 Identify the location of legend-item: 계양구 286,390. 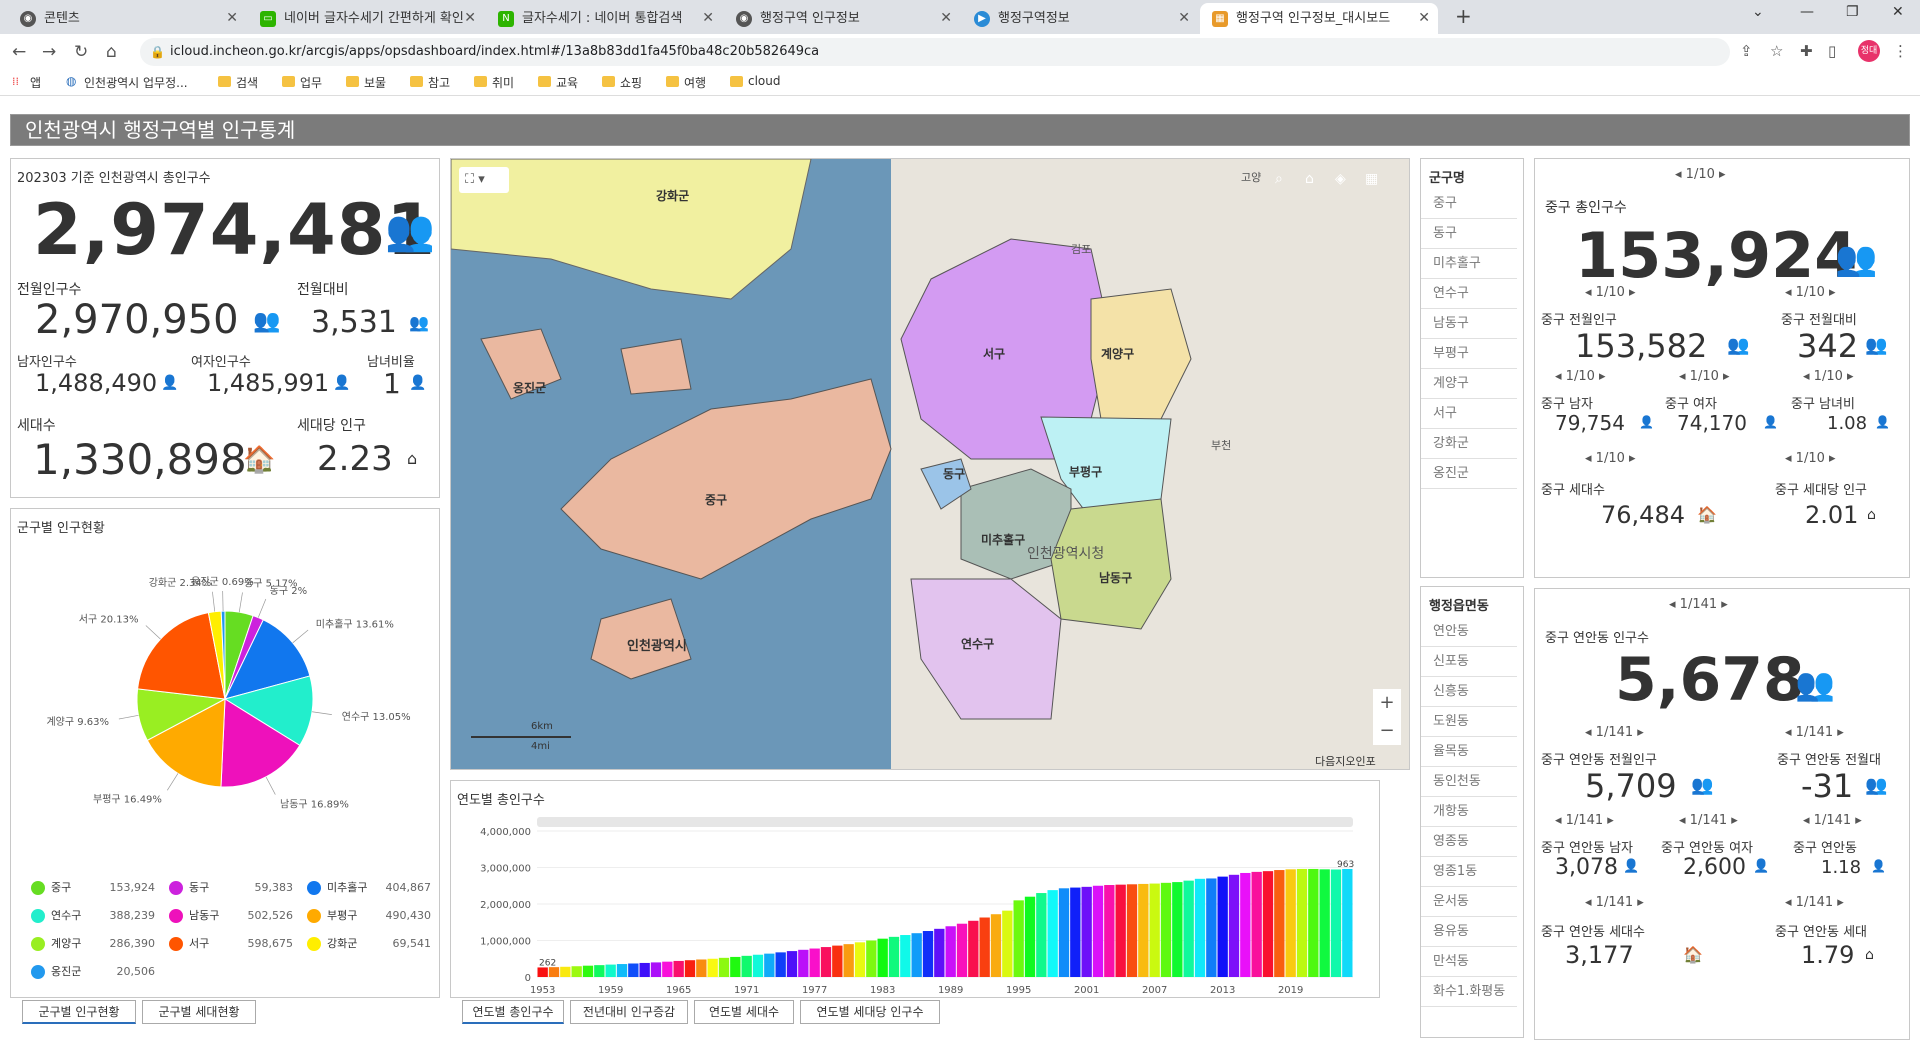
(93, 943).